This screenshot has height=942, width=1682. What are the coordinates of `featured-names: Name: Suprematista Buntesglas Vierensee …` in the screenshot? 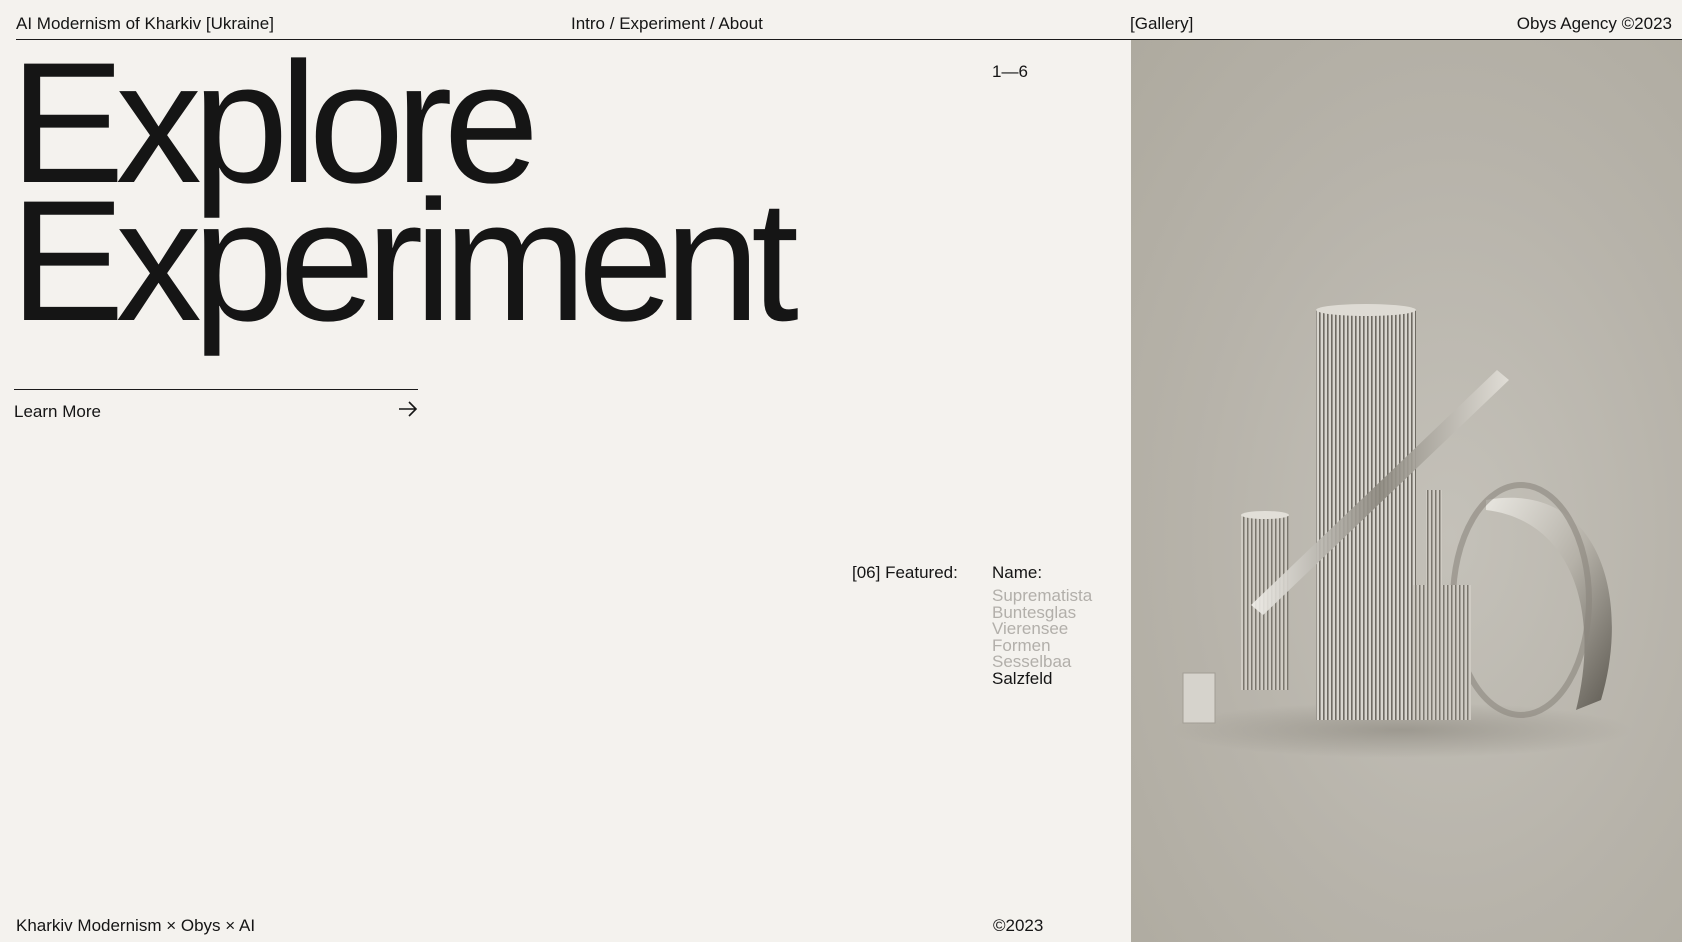 It's located at (1042, 625).